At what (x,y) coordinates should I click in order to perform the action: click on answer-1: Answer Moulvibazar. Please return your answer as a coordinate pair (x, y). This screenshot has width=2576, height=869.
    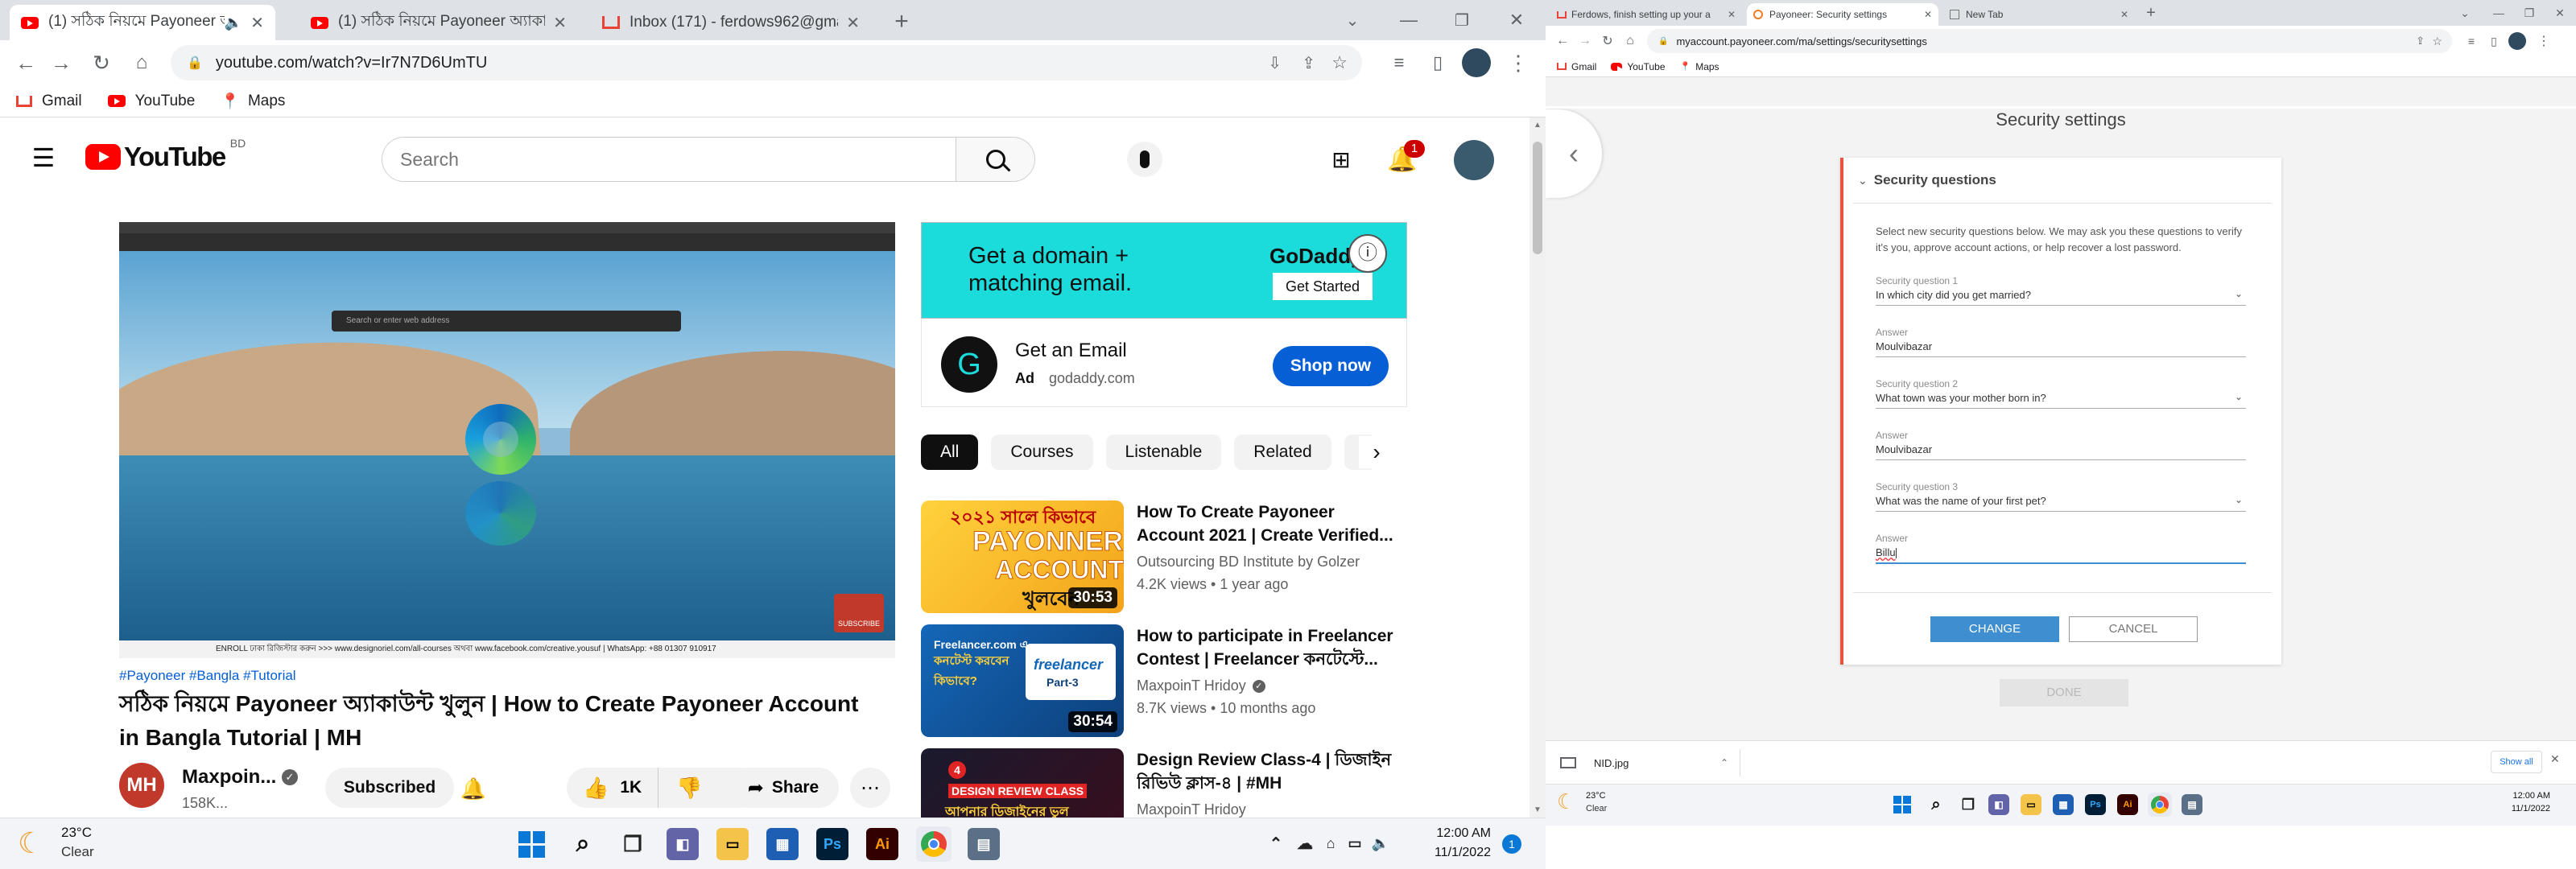
    Looking at the image, I should click on (2061, 342).